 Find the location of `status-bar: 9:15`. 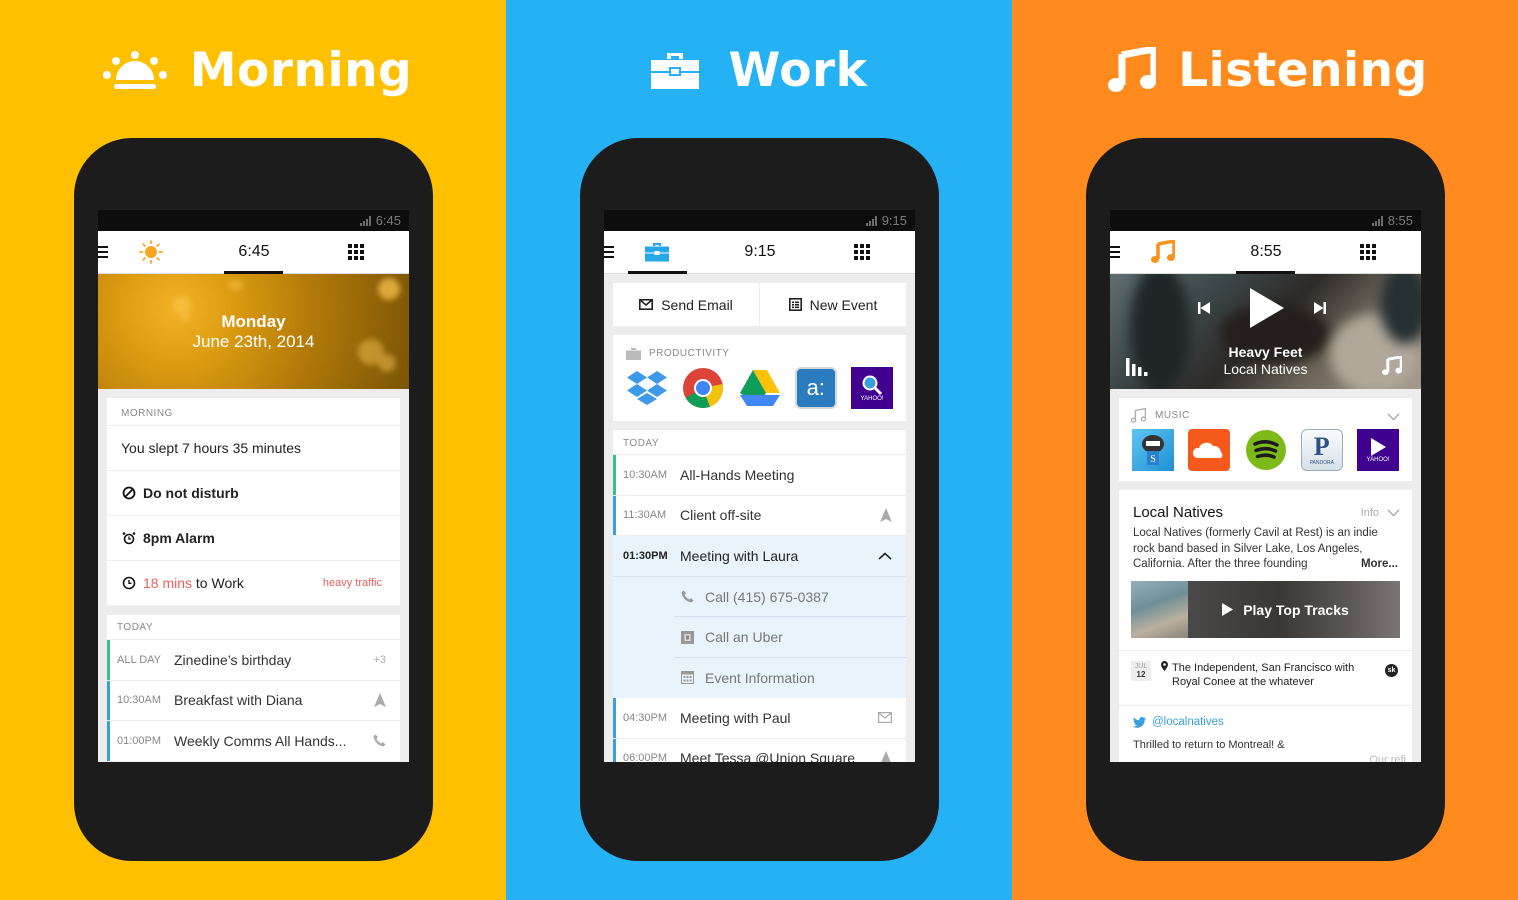

status-bar: 9:15 is located at coordinates (759, 220).